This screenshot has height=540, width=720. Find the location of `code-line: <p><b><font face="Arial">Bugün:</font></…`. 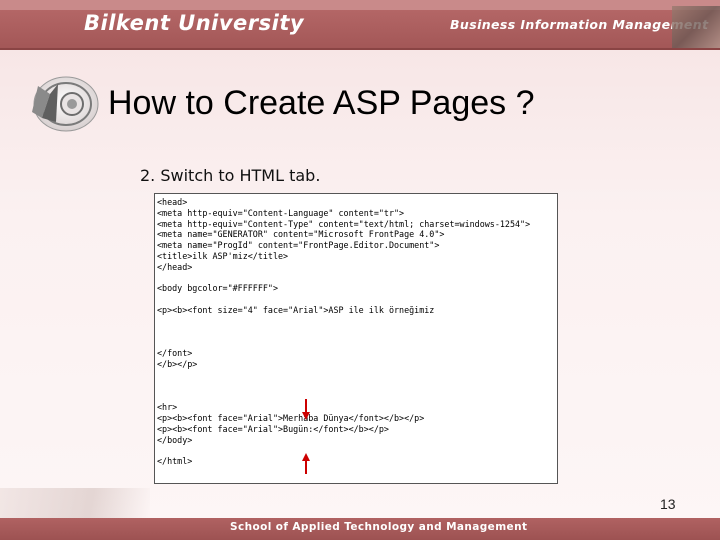

code-line: <p><b><font face="Arial">Bugün:</font></… is located at coordinates (273, 428).